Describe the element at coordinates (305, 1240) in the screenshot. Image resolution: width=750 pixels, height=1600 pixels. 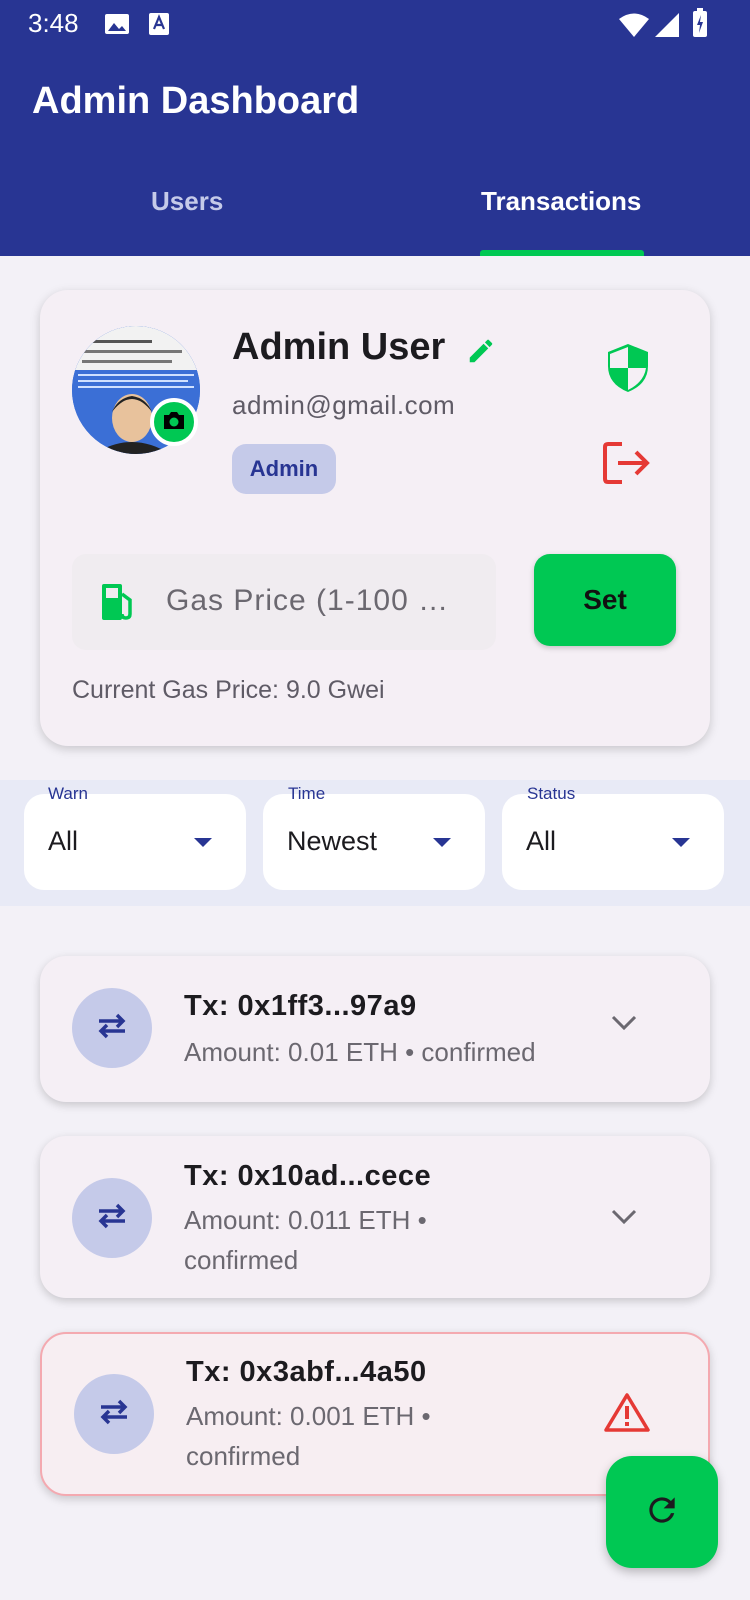
I see `transaction-subtitle: Amount: 0.011 ETH • confirmed` at that location.